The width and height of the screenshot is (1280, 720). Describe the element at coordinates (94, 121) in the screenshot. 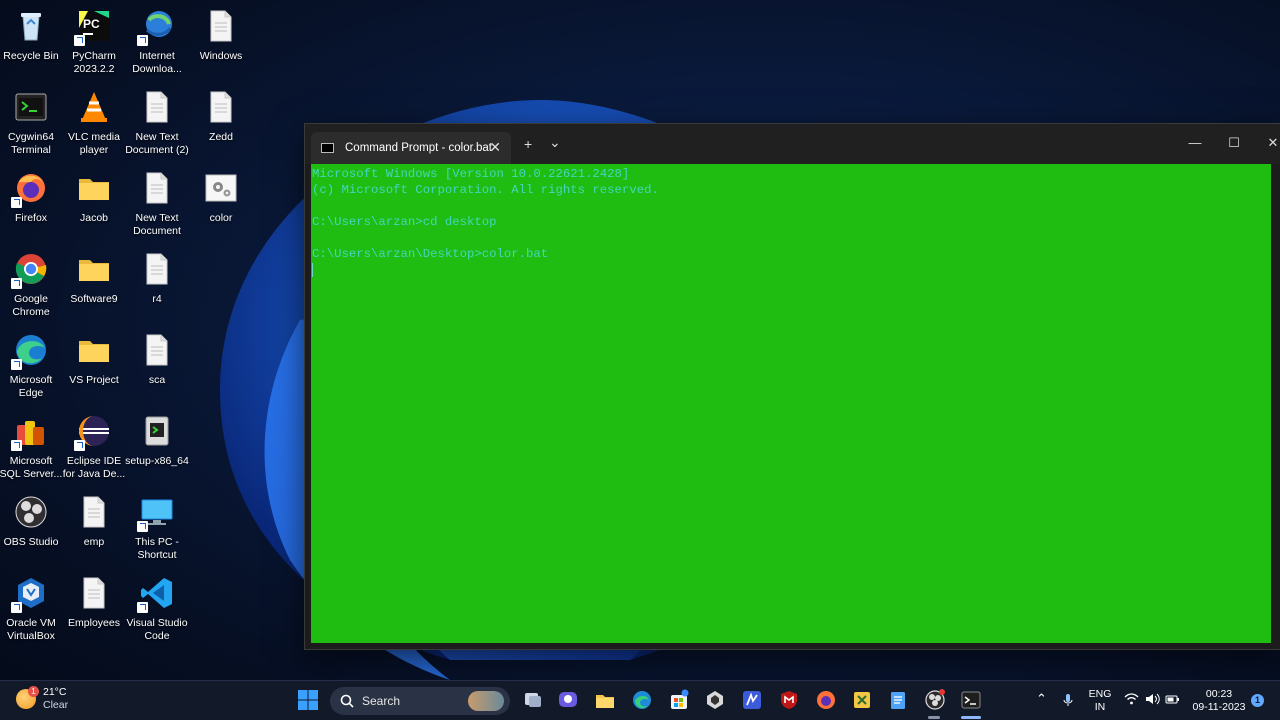

I see `desktop-icon-vlc-media-player: VLC media player` at that location.